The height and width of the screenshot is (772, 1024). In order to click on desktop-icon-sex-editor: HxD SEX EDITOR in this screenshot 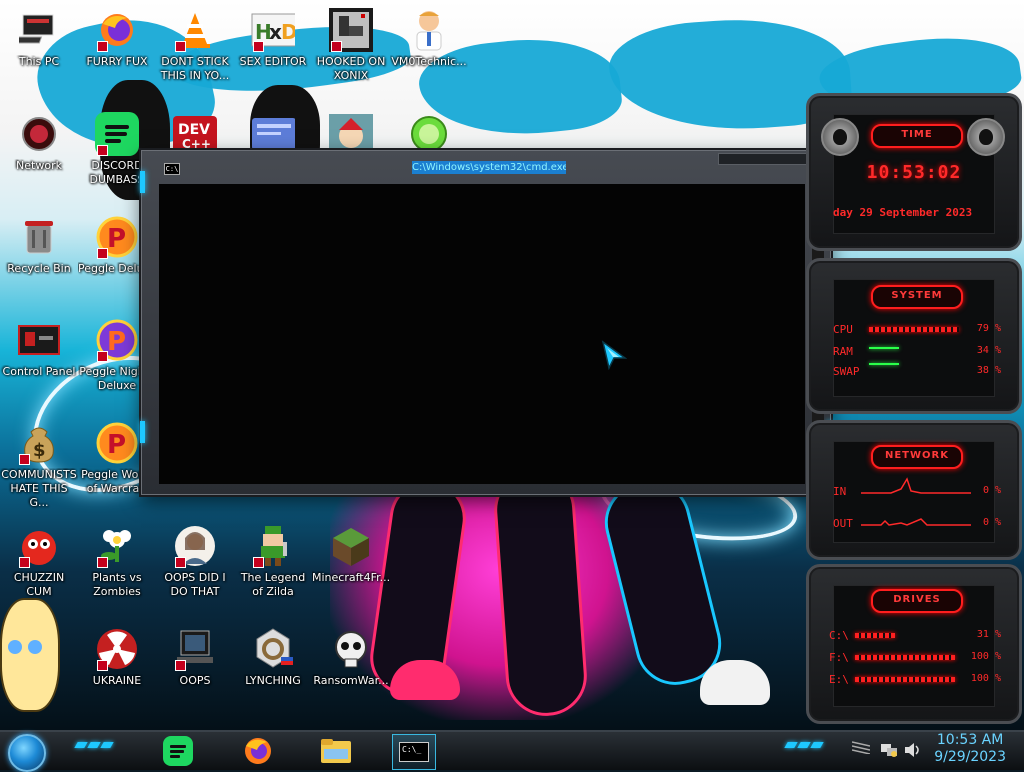, I will do `click(273, 38)`.